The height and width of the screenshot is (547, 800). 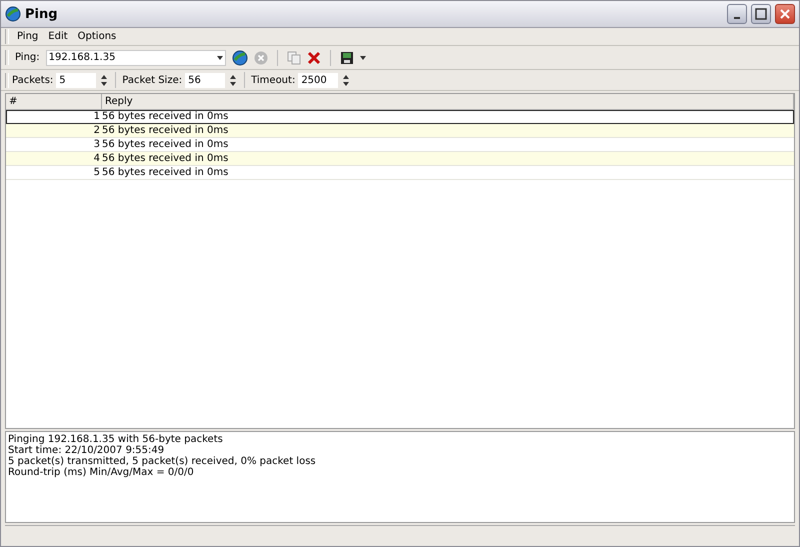 What do you see at coordinates (42, 14) in the screenshot?
I see `window-title: Ping` at bounding box center [42, 14].